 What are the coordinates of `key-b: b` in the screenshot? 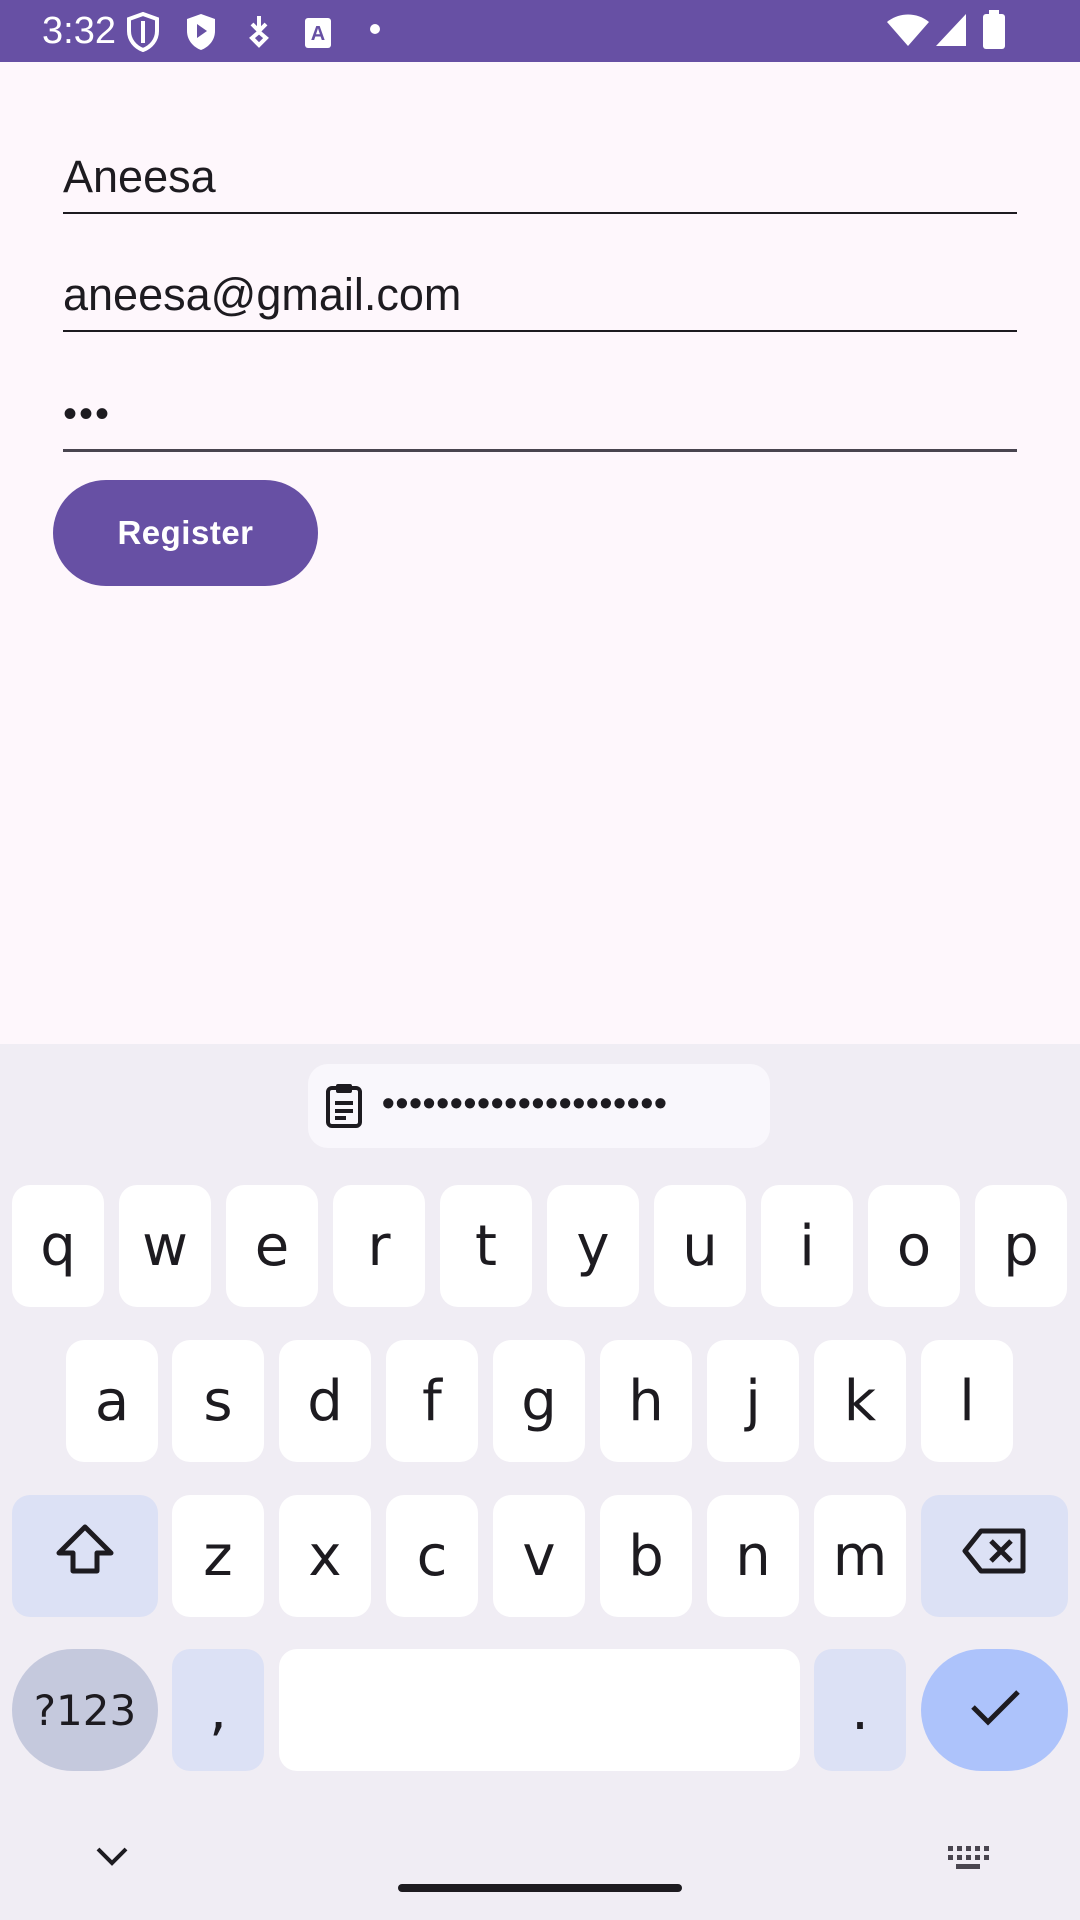 It's located at (646, 1556).